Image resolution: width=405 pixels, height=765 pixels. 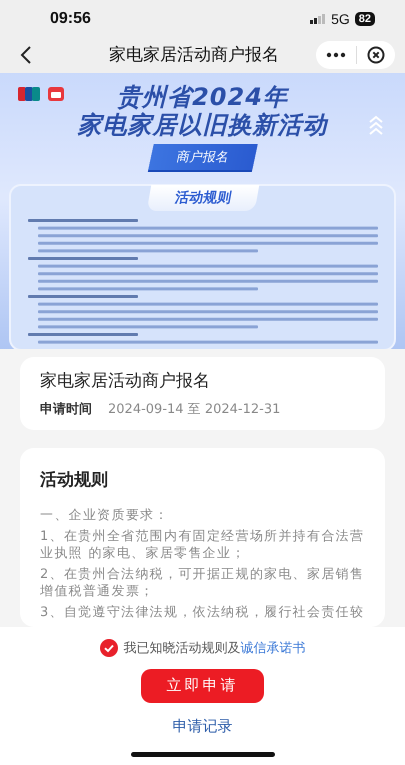 What do you see at coordinates (202, 685) in the screenshot?
I see `apply-button: 立即申请` at bounding box center [202, 685].